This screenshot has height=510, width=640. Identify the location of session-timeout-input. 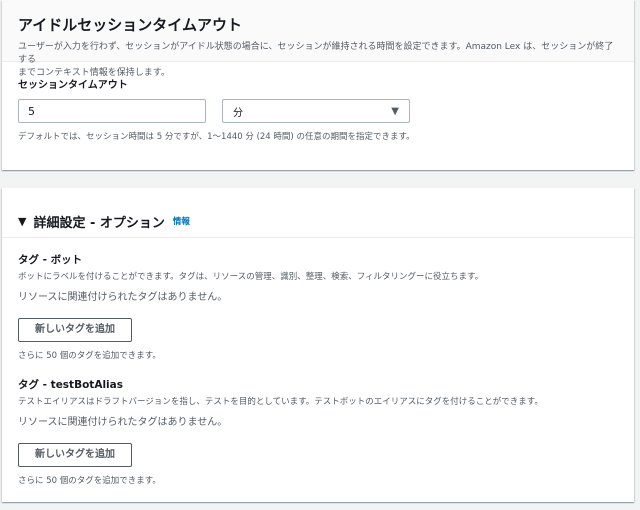
(112, 111).